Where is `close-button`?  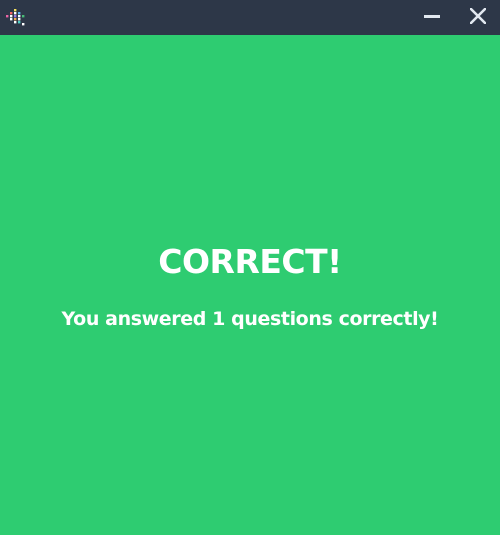
close-button is located at coordinates (478, 18).